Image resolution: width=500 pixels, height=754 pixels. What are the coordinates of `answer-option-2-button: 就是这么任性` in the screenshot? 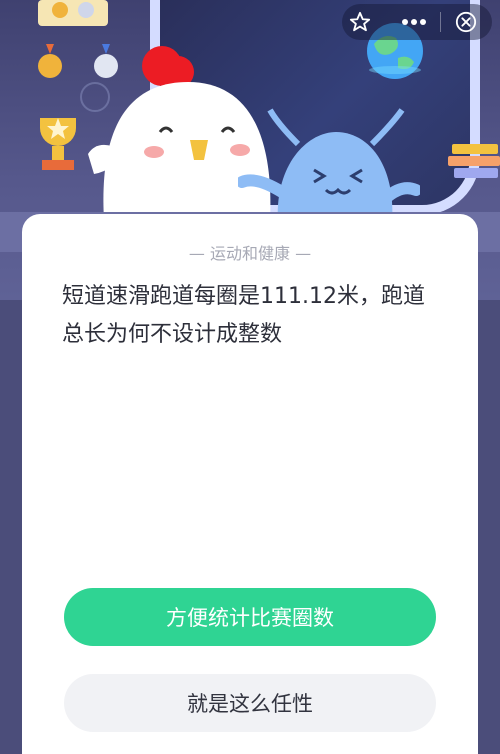 It's located at (250, 703).